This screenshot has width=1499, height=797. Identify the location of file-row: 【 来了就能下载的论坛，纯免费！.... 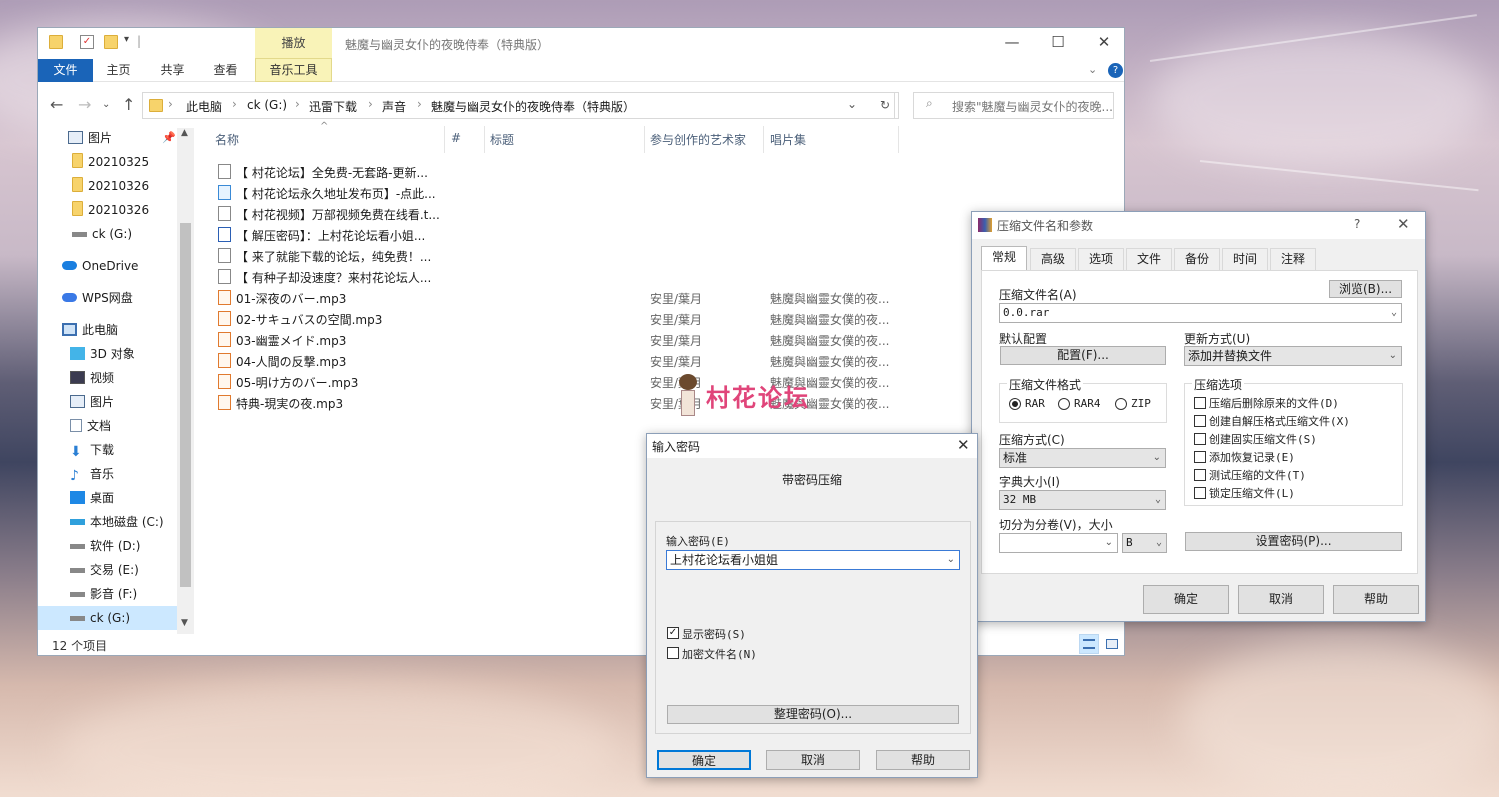
(564, 255).